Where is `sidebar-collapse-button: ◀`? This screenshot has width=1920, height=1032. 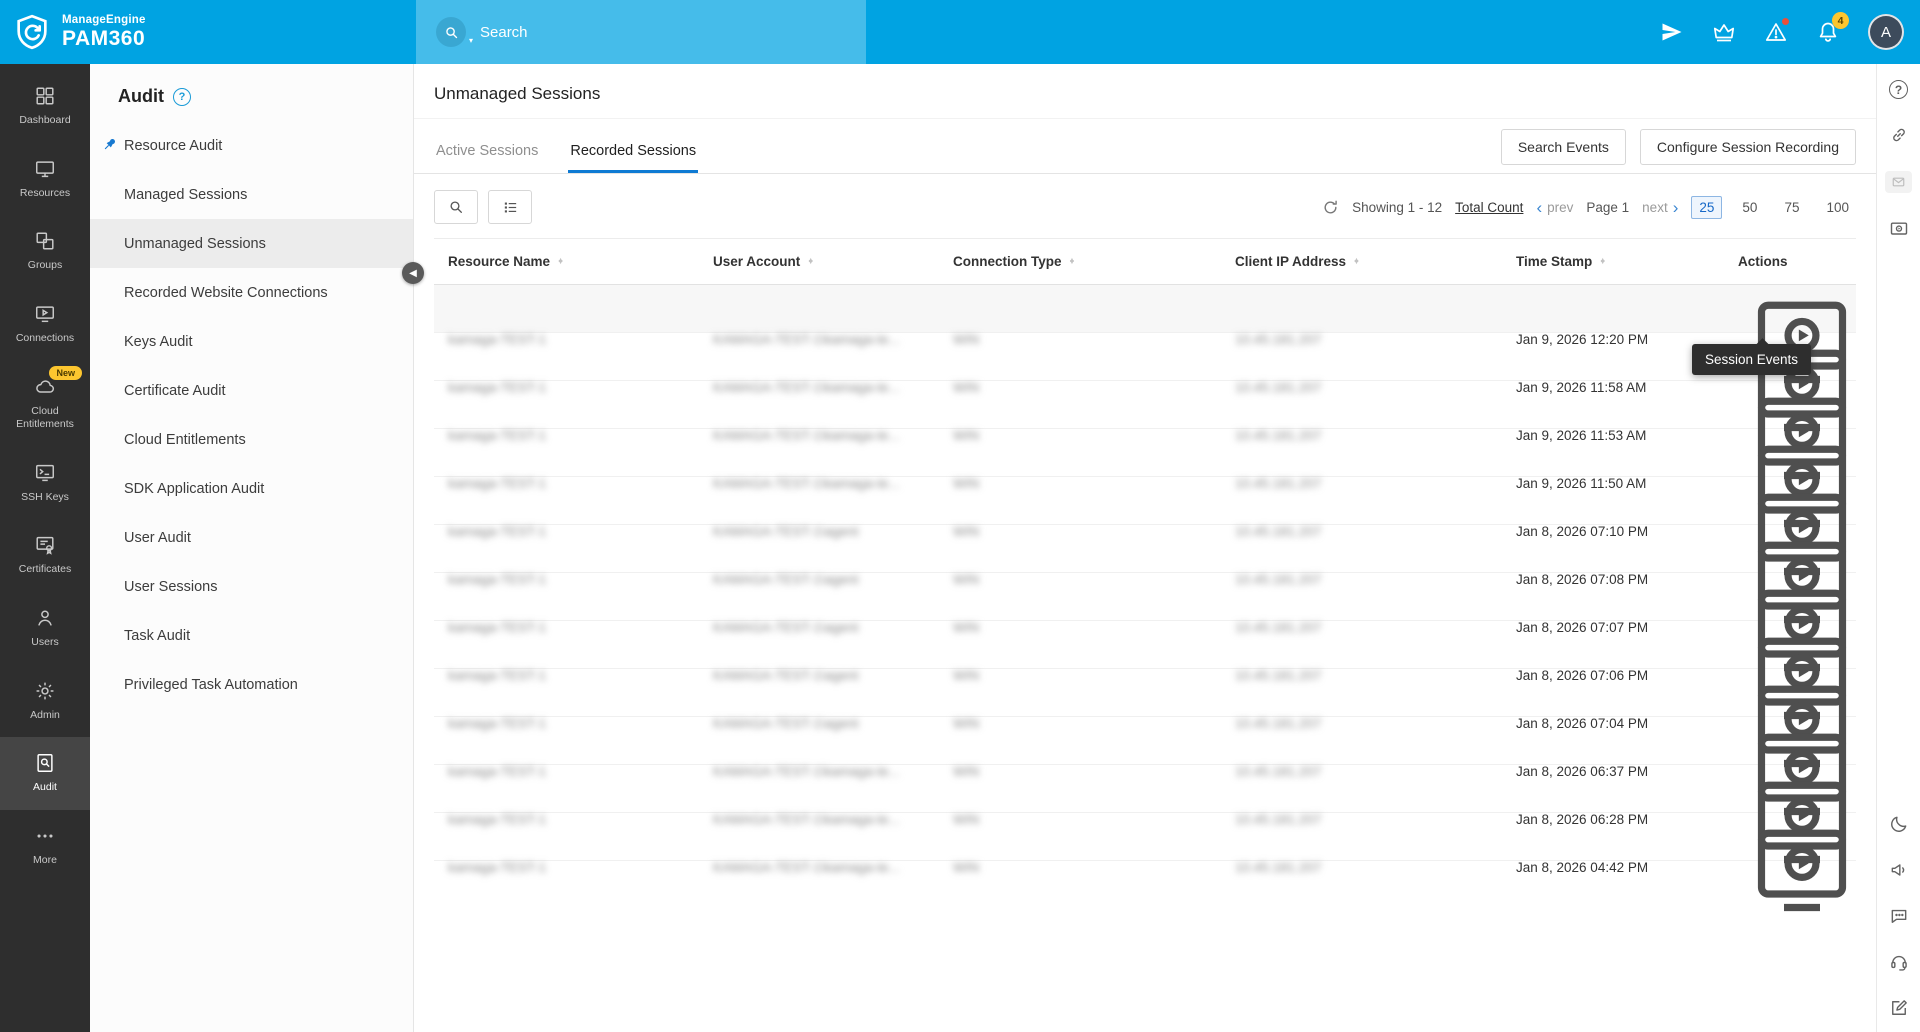
sidebar-collapse-button: ◀ is located at coordinates (413, 273).